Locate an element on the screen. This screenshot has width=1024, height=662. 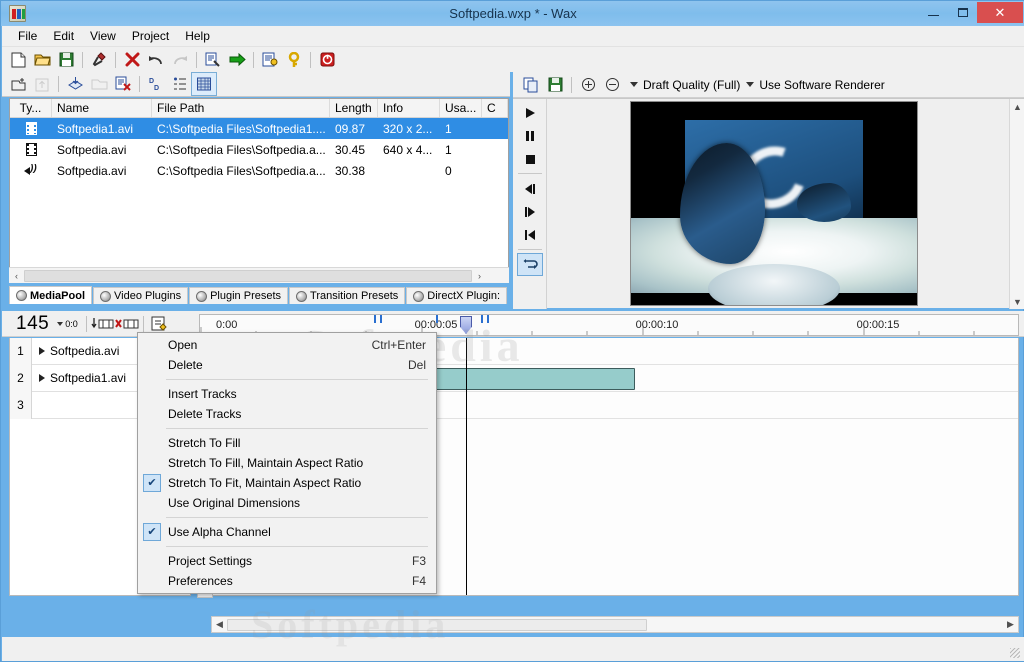
play-button is located at coordinates (530, 112).